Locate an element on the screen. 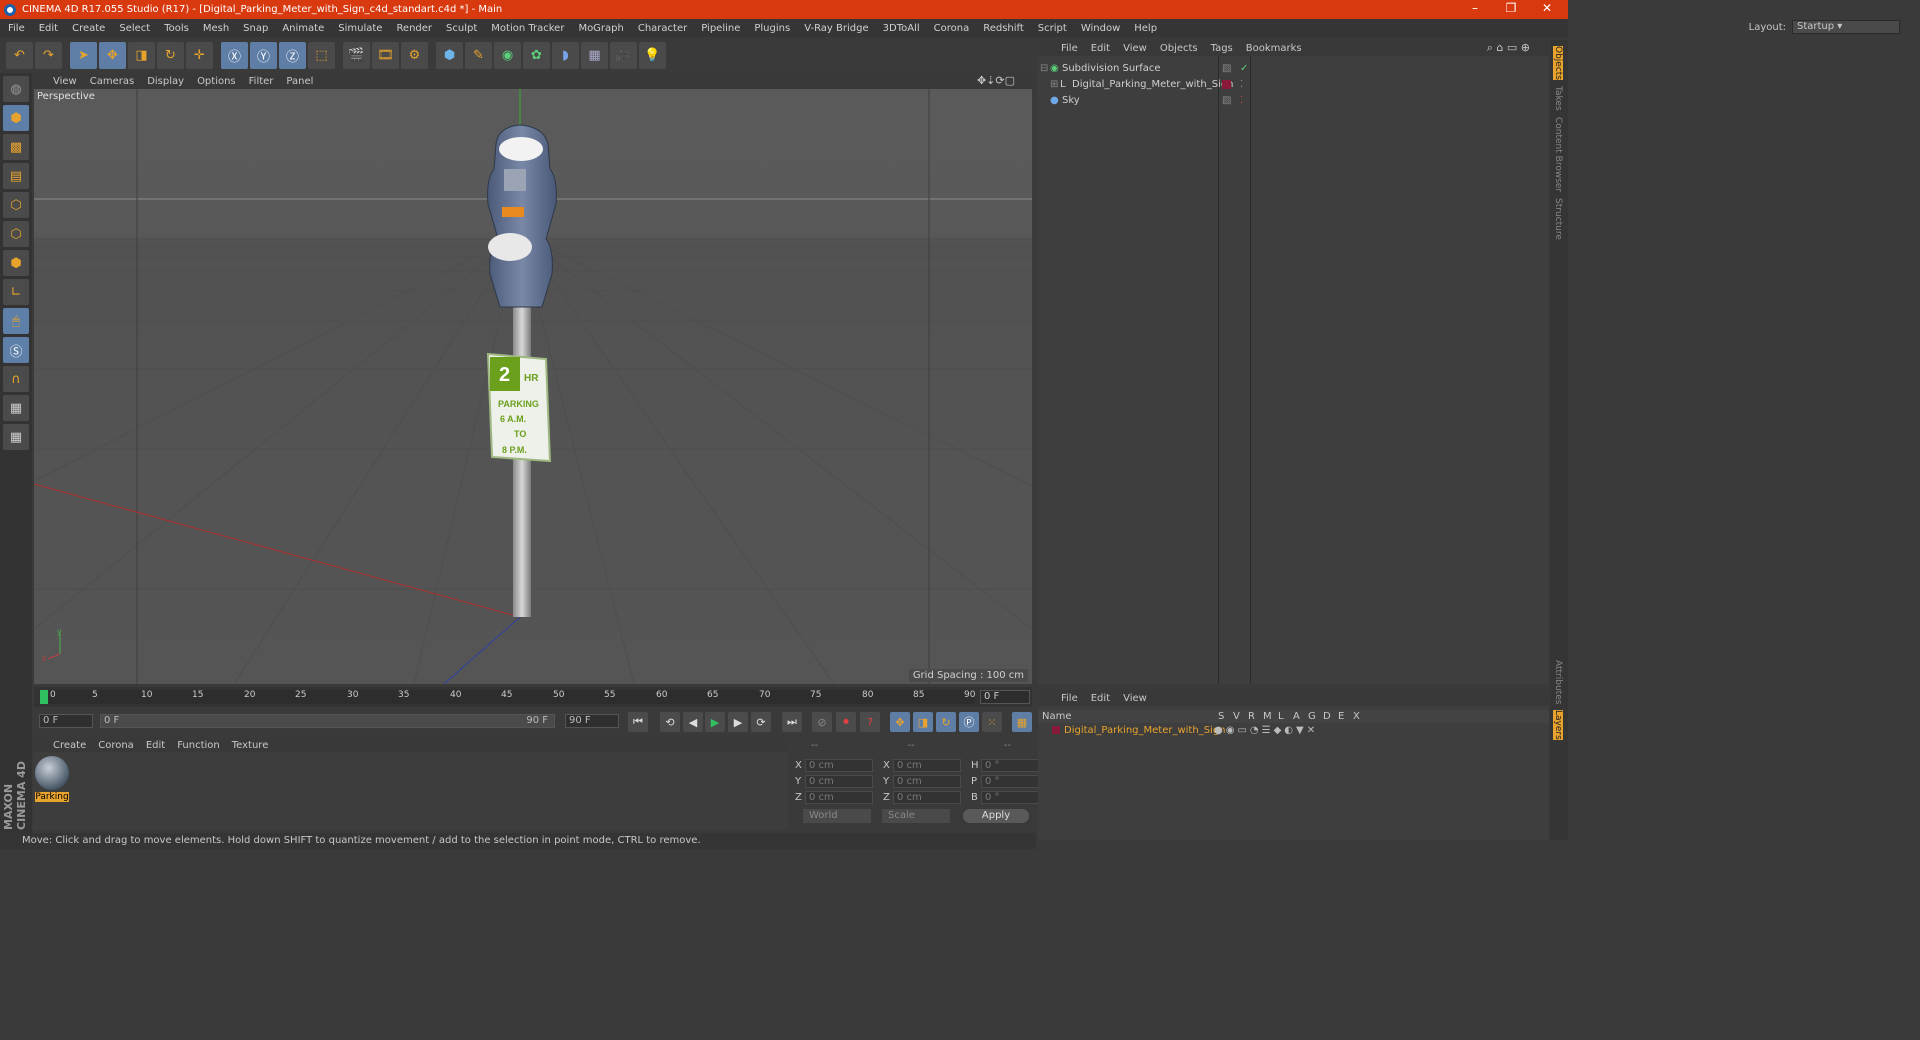 The width and height of the screenshot is (1920, 1040). menu-3dtoall: 3DToAll is located at coordinates (901, 28).